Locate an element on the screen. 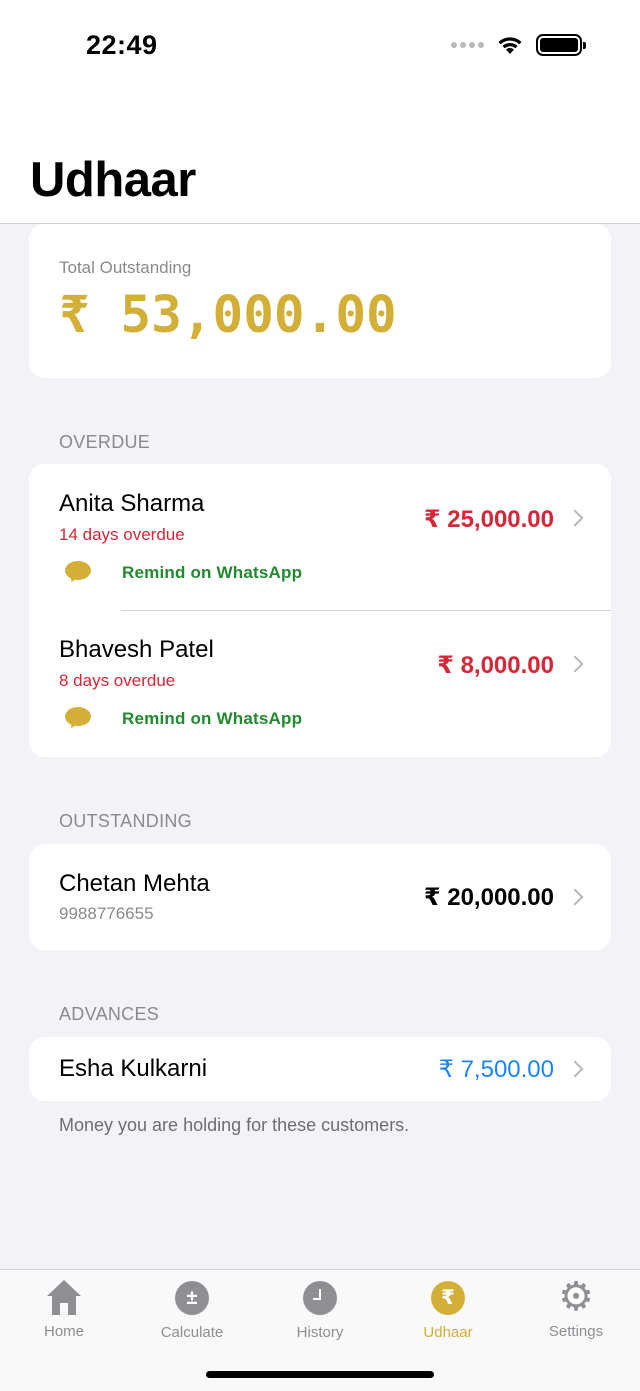 This screenshot has height=1391, width=640. home-indicator is located at coordinates (320, 1374).